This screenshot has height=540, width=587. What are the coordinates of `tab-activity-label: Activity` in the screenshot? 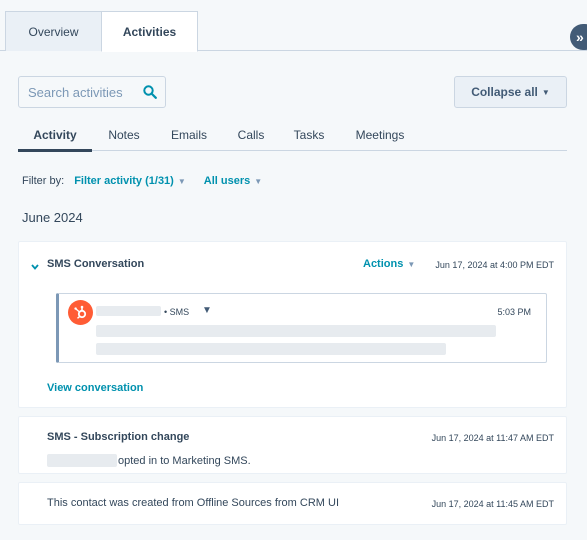 It's located at (55, 134).